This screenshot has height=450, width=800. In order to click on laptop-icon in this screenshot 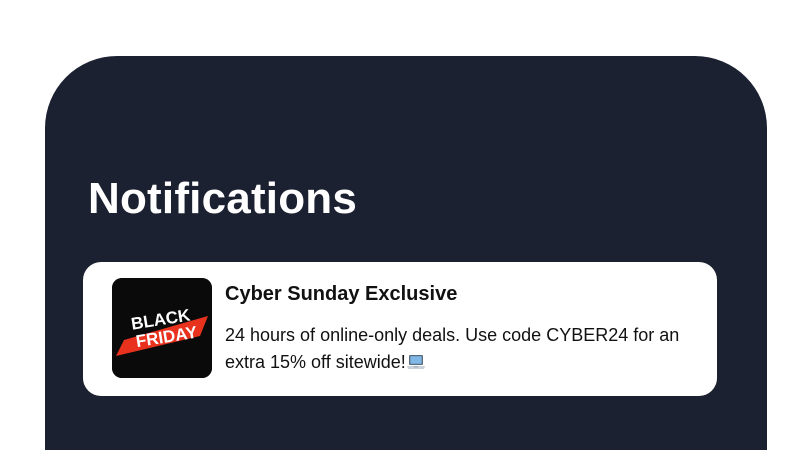, I will do `click(415, 362)`.